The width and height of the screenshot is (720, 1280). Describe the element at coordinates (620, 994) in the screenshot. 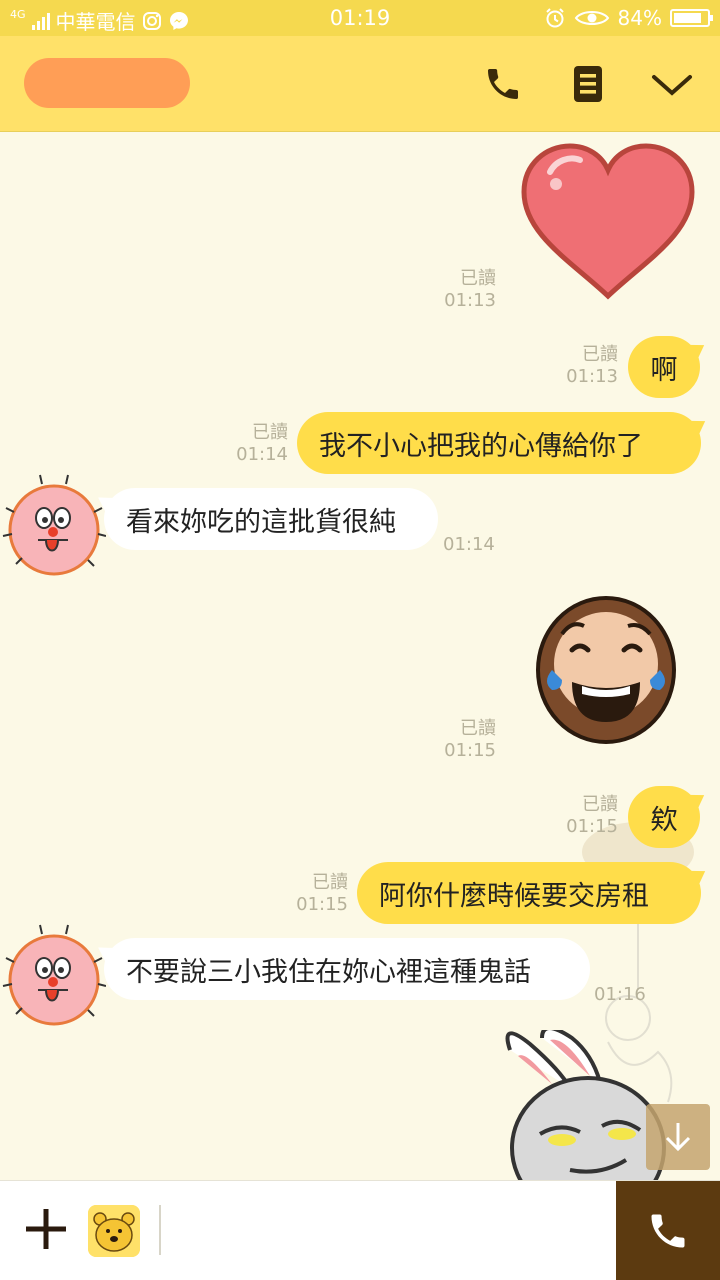

I see `message-time: 01:16` at that location.